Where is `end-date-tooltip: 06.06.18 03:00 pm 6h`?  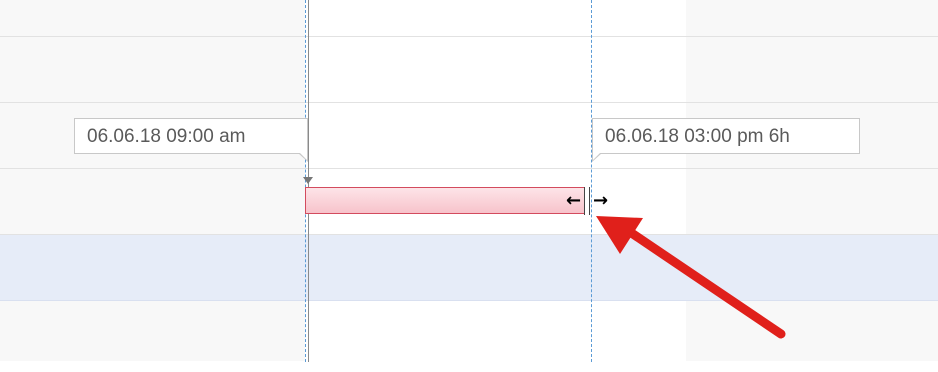
end-date-tooltip: 06.06.18 03:00 pm 6h is located at coordinates (726, 140).